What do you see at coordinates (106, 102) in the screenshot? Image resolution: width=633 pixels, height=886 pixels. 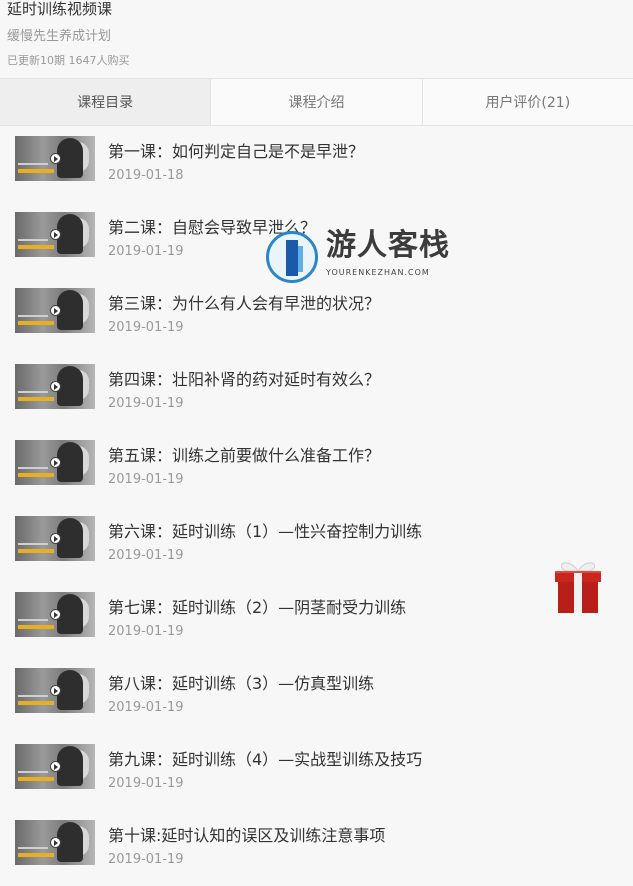 I see `tab-catalog: 课程目录` at bounding box center [106, 102].